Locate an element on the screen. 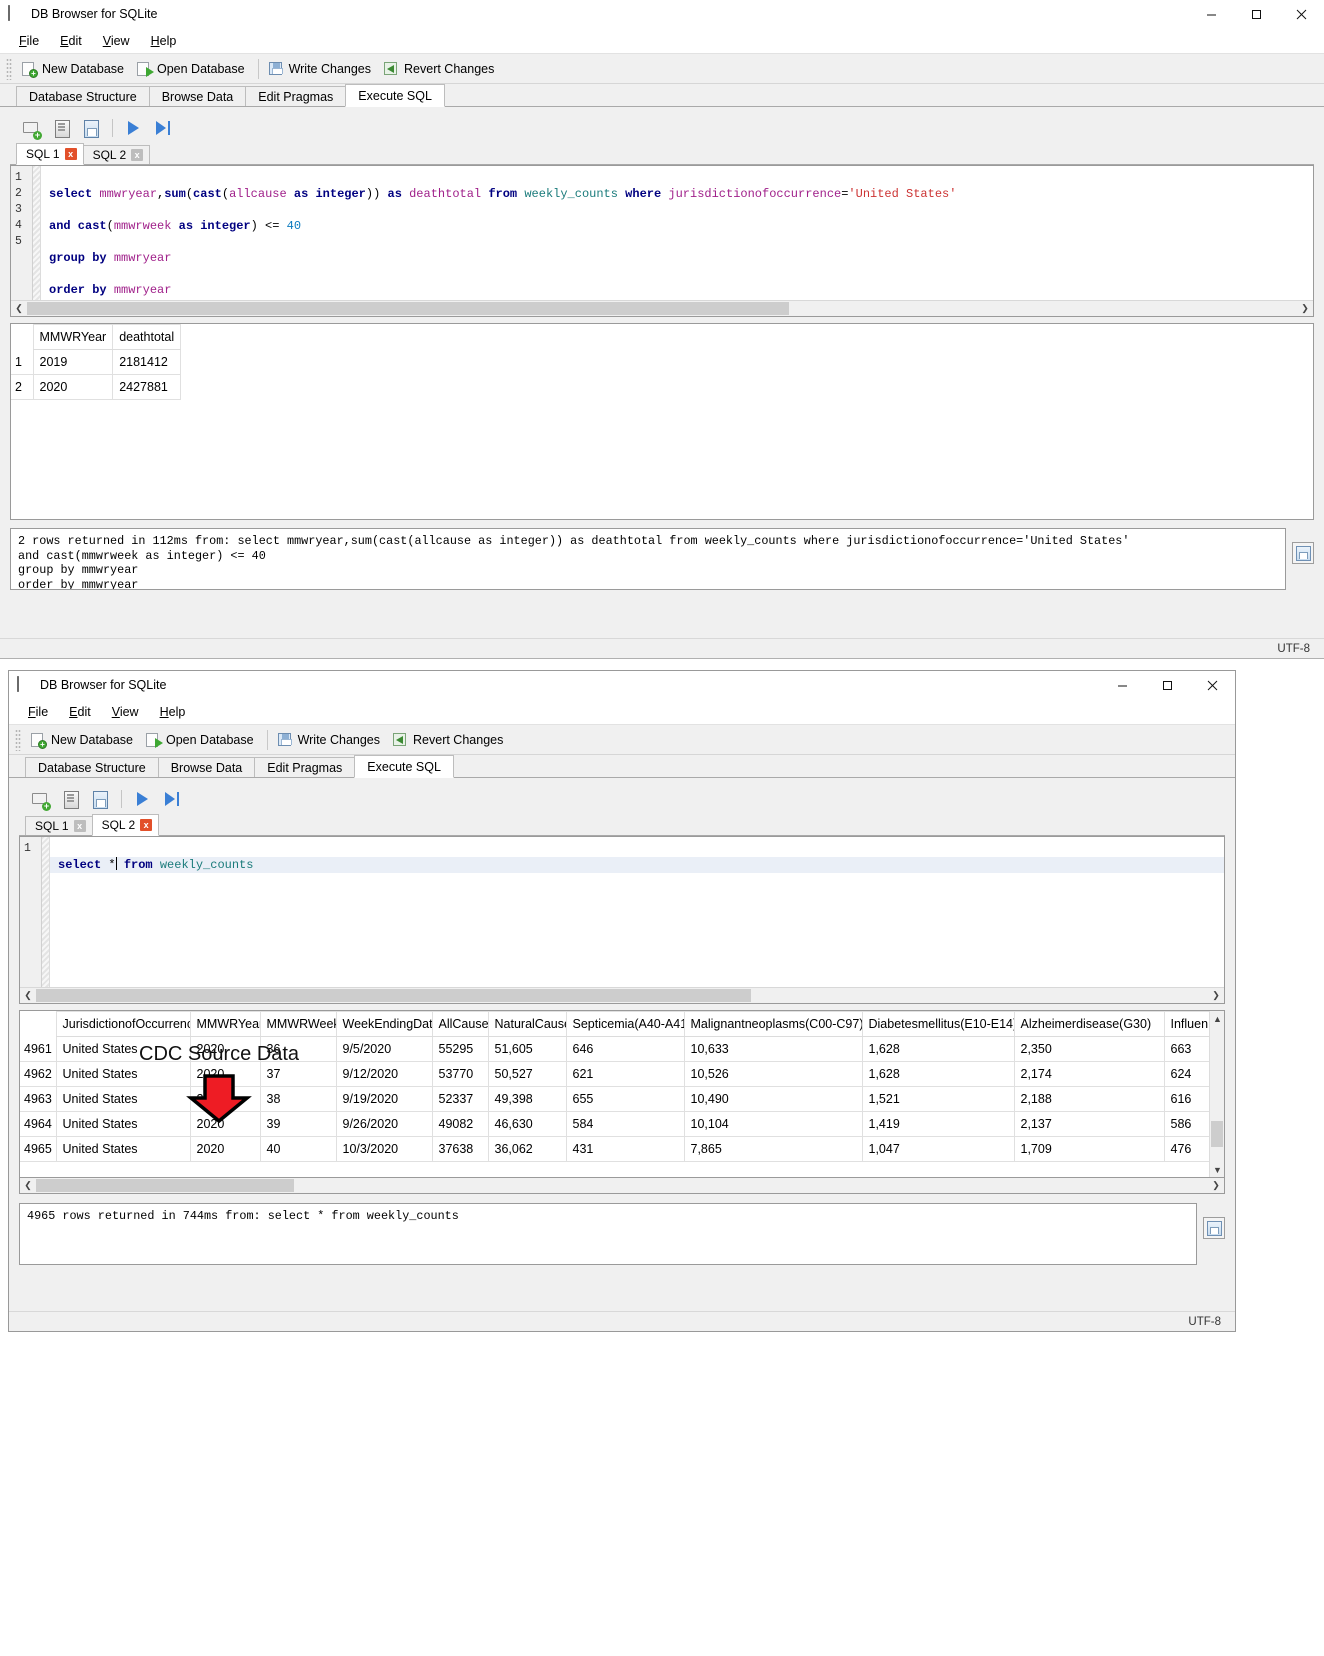 This screenshot has height=1656, width=1324. cell-weekendingdate: 9/12/2020 is located at coordinates (384, 1074).